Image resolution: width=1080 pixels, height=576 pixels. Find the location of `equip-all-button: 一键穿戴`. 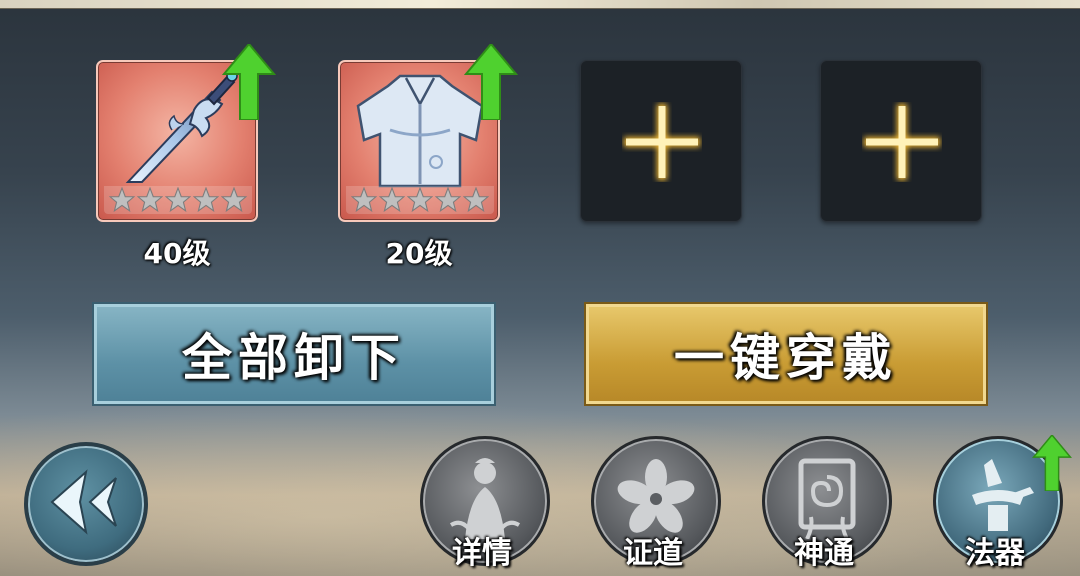

equip-all-button: 一键穿戴 is located at coordinates (786, 354).